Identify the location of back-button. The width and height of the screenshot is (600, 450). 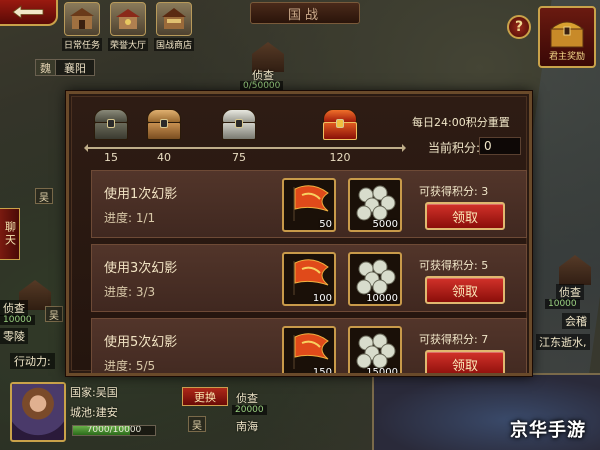
(29, 13).